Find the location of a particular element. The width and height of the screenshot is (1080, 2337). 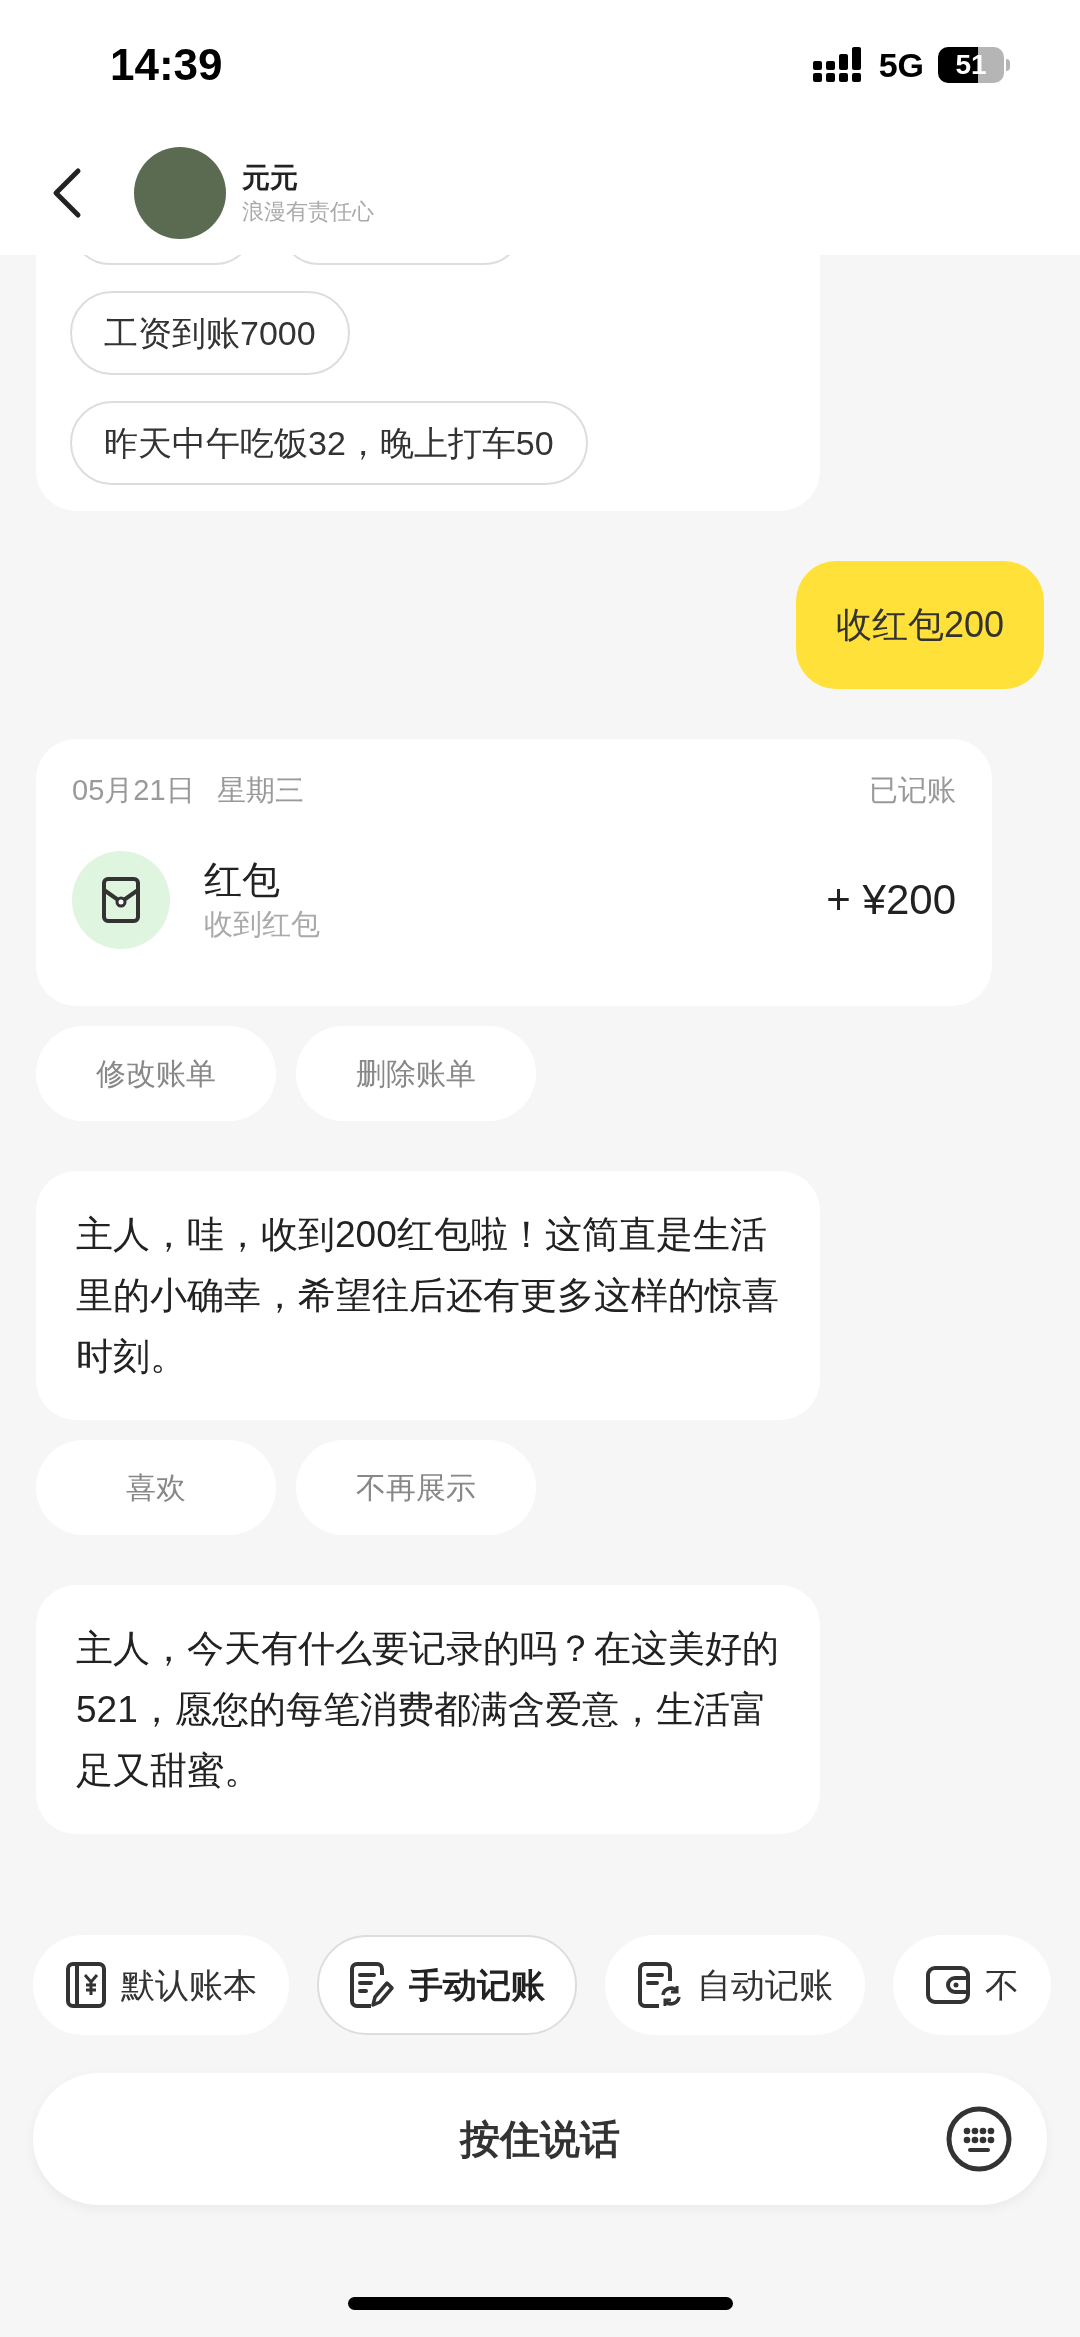

sync-document-icon is located at coordinates (660, 1985).